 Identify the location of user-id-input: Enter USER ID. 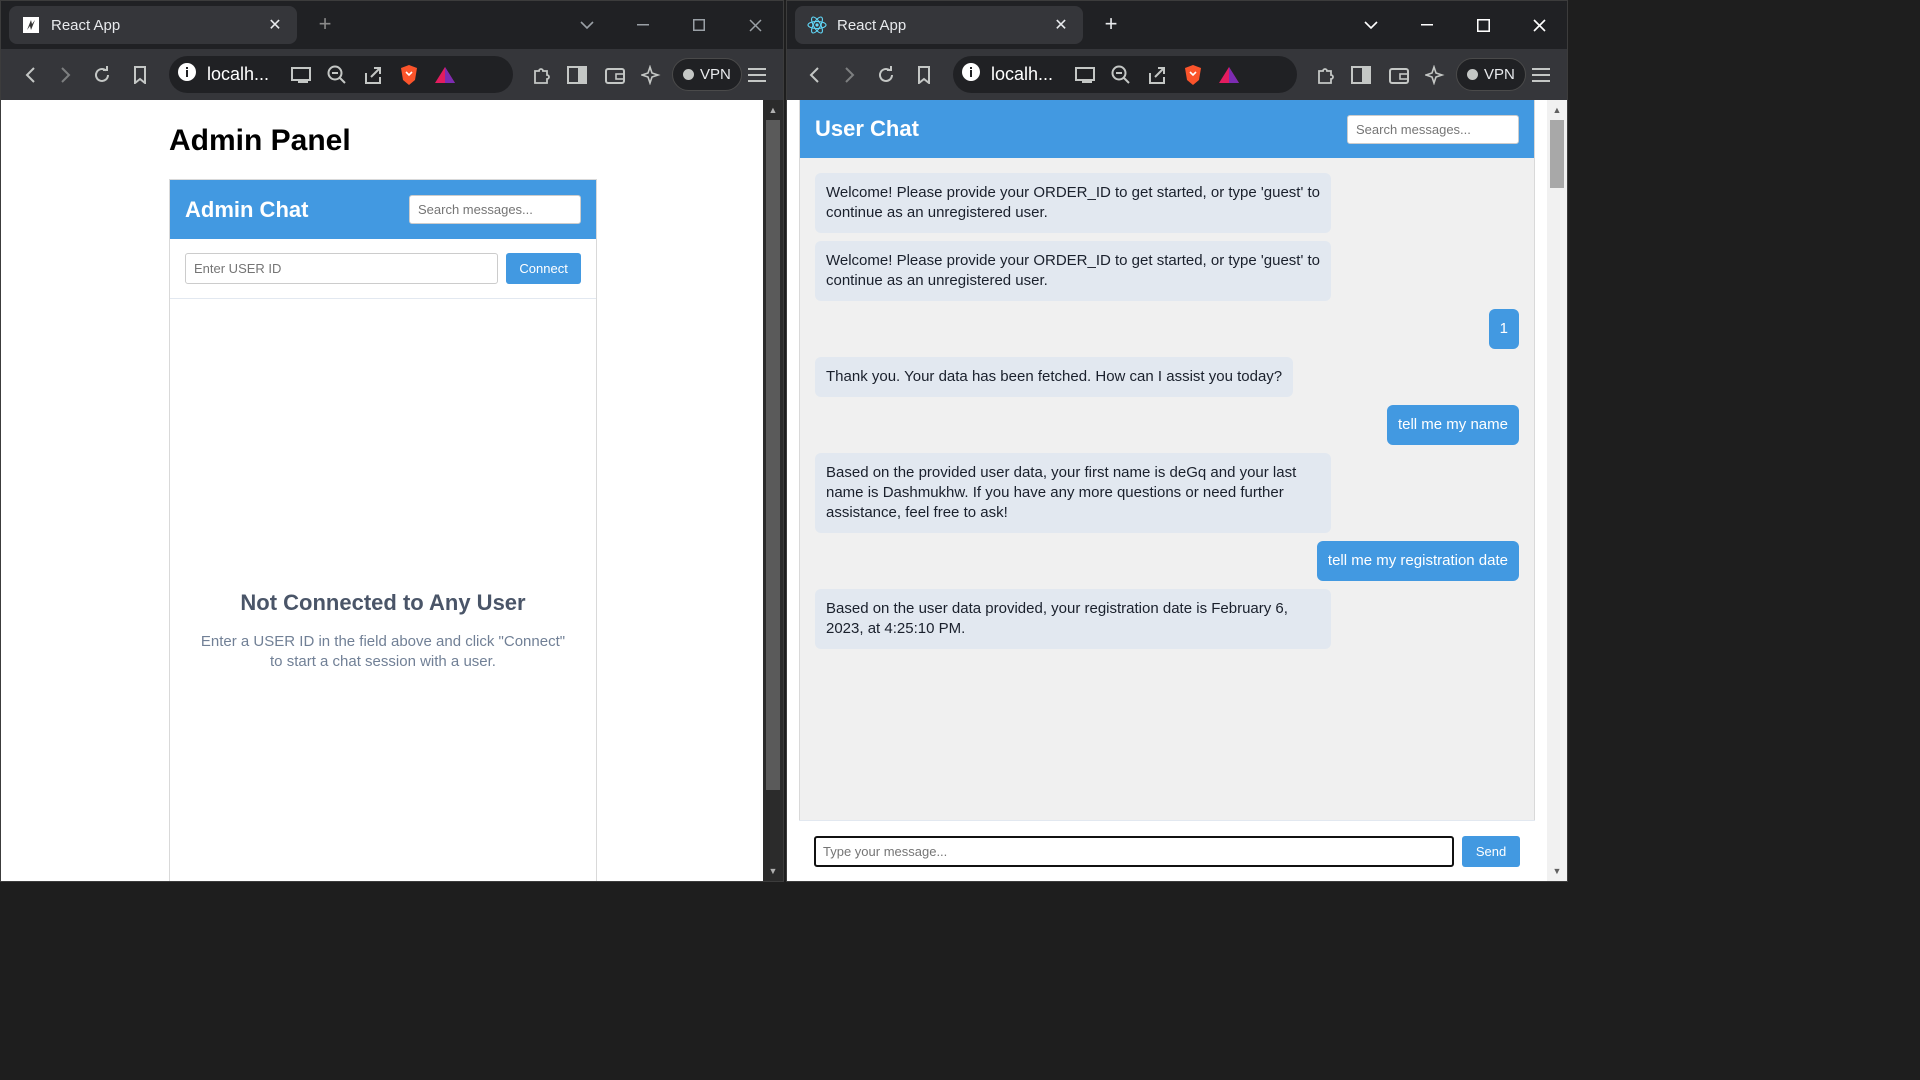
(342, 268).